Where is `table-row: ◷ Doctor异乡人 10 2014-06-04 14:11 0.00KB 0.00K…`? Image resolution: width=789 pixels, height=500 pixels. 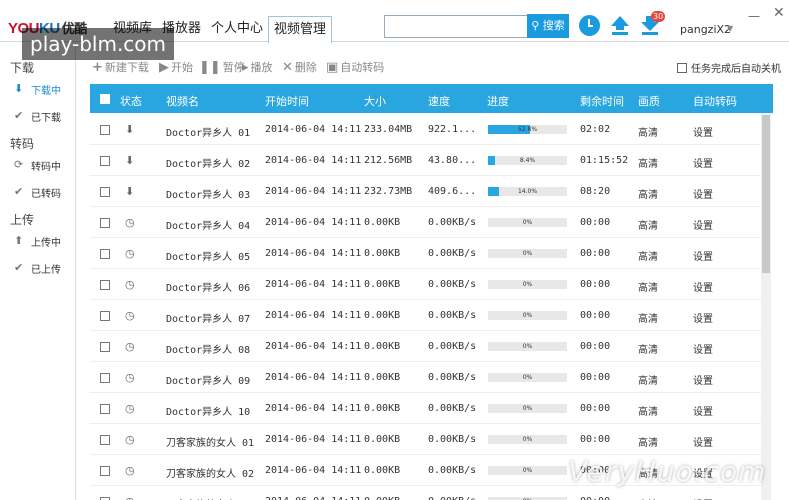
table-row: ◷ Doctor异乡人 10 2014-06-04 14:11 0.00KB 0.00K… is located at coordinates (426, 408).